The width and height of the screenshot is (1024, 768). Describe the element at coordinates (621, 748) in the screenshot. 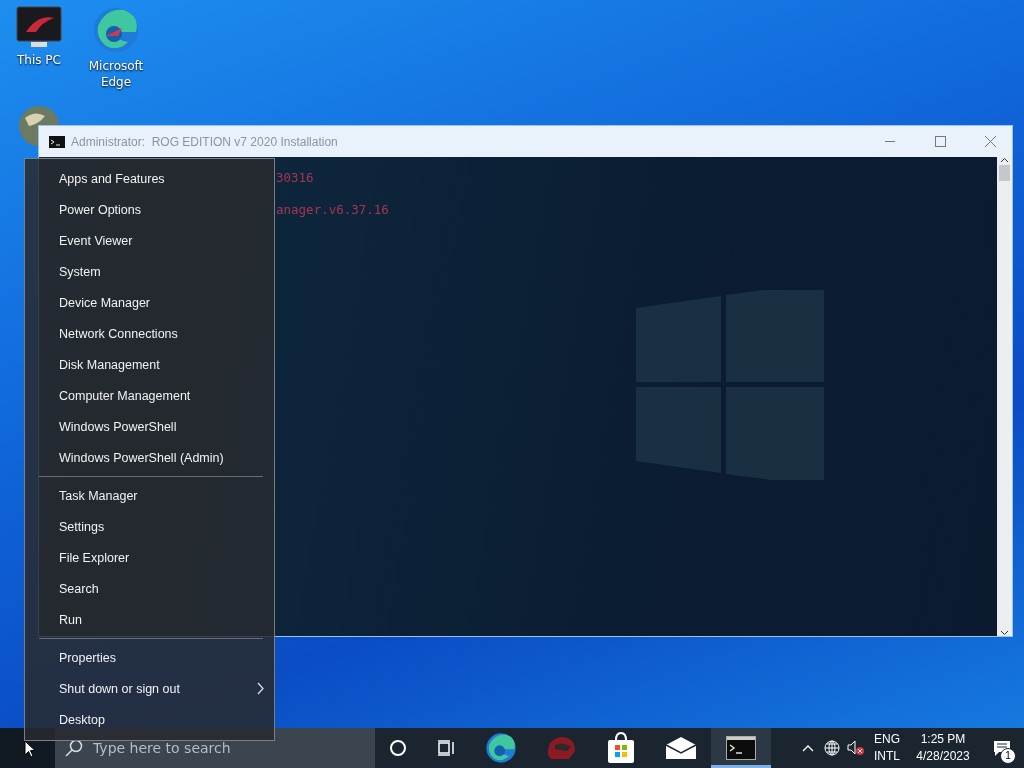

I see `shopping-bag-icon` at that location.